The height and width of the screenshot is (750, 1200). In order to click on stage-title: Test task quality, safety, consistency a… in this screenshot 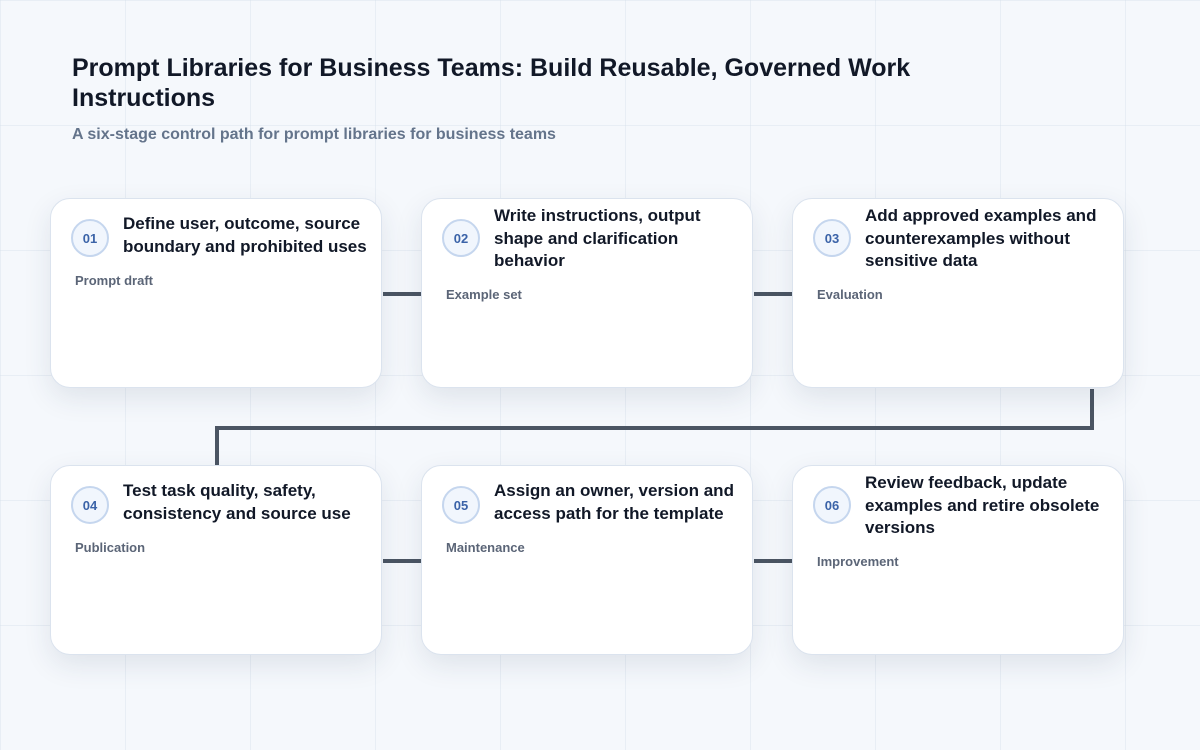, I will do `click(237, 502)`.